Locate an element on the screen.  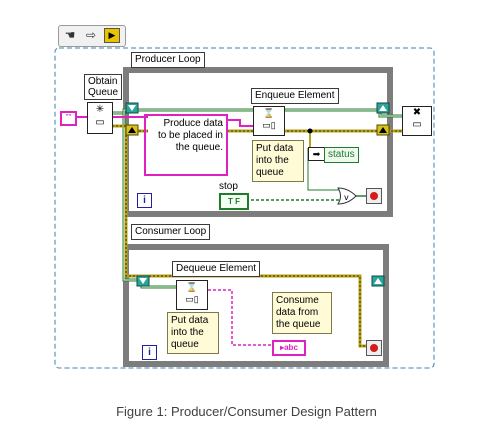
unbundle-status-node: ➡ is located at coordinates (316, 154).